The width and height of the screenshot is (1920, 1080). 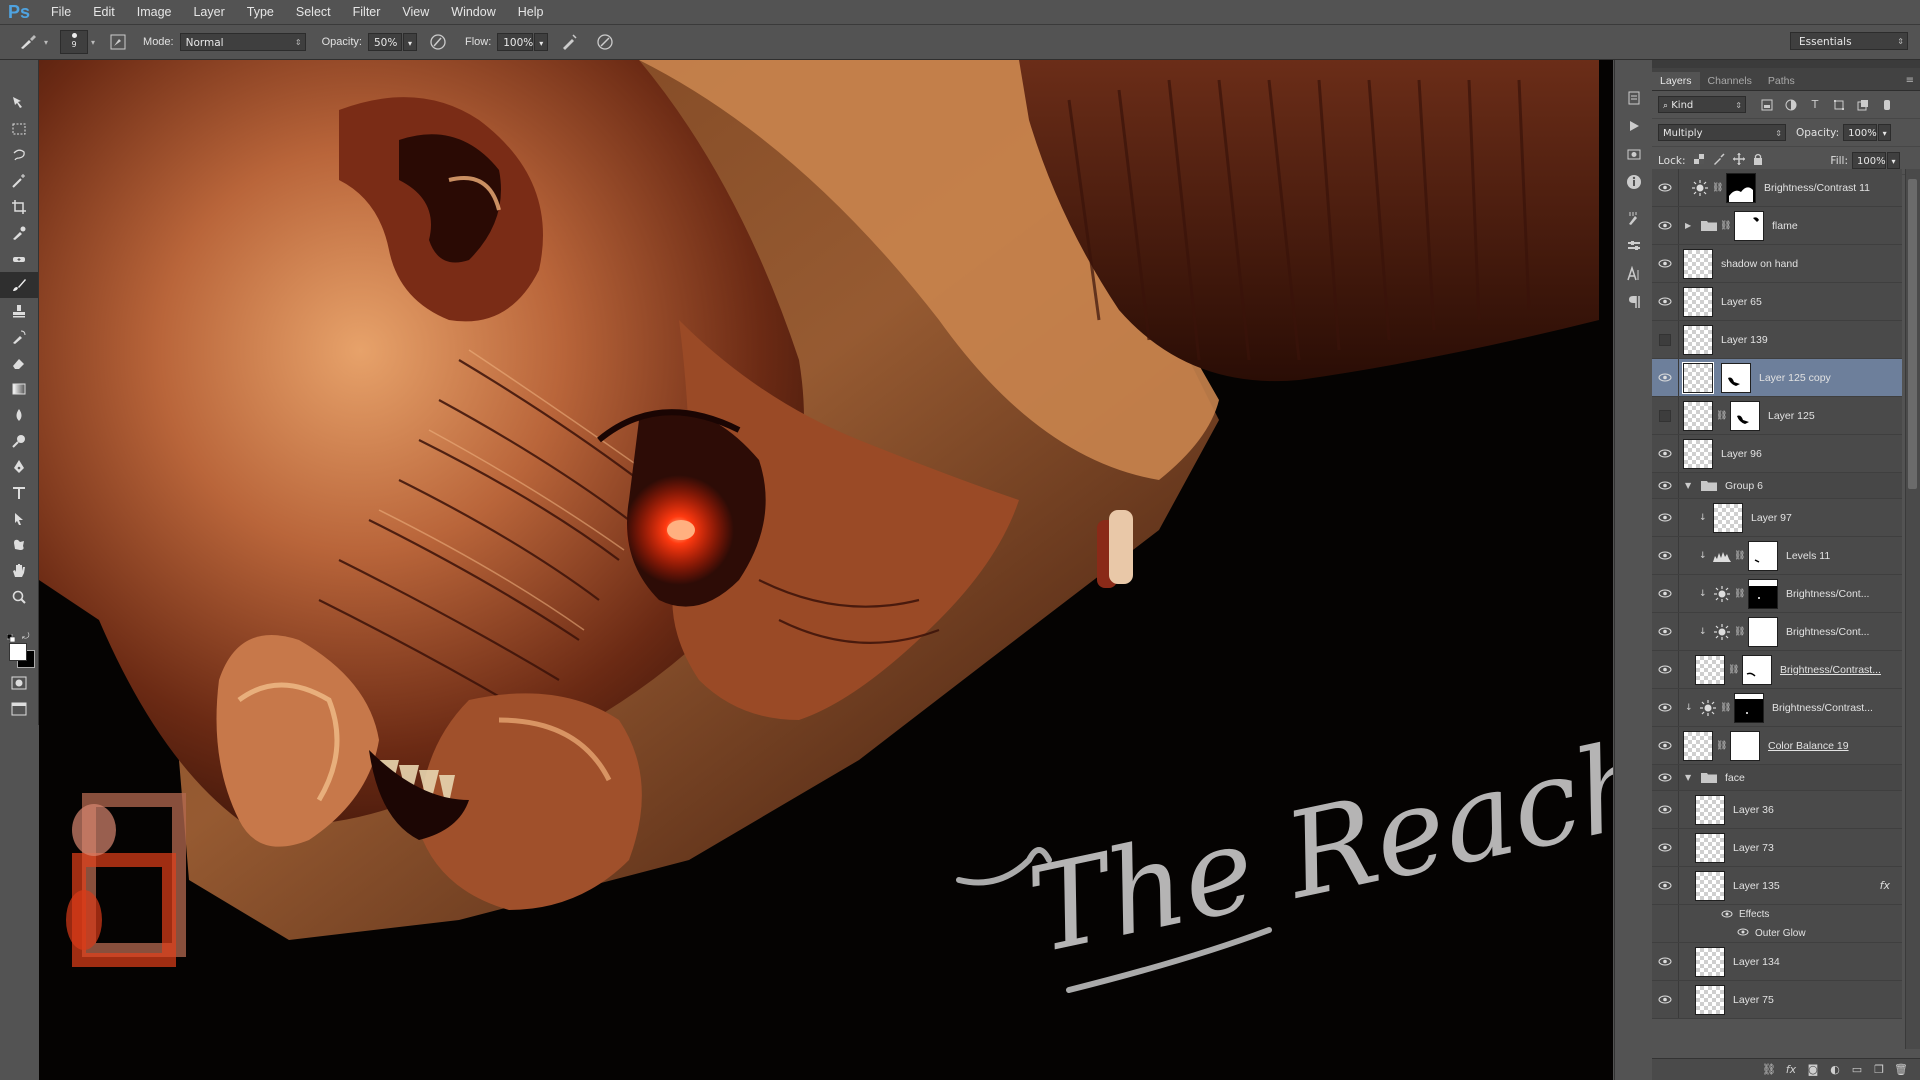 I want to click on menu-help: Help, so click(x=531, y=12).